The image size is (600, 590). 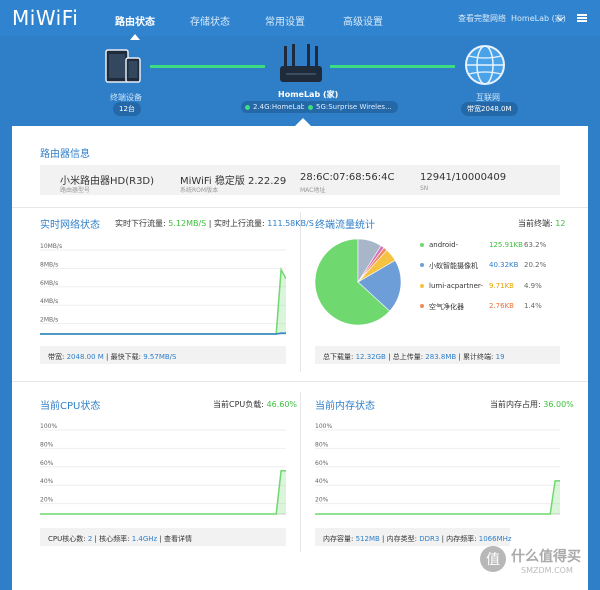 I want to click on globe-icon, so click(x=485, y=65).